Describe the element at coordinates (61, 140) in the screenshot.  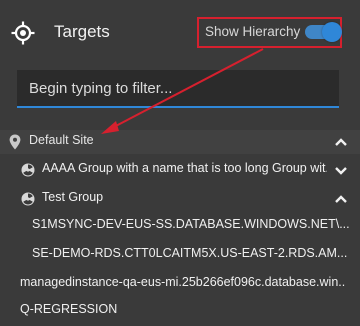
I see `tree-item-label: Default Site` at that location.